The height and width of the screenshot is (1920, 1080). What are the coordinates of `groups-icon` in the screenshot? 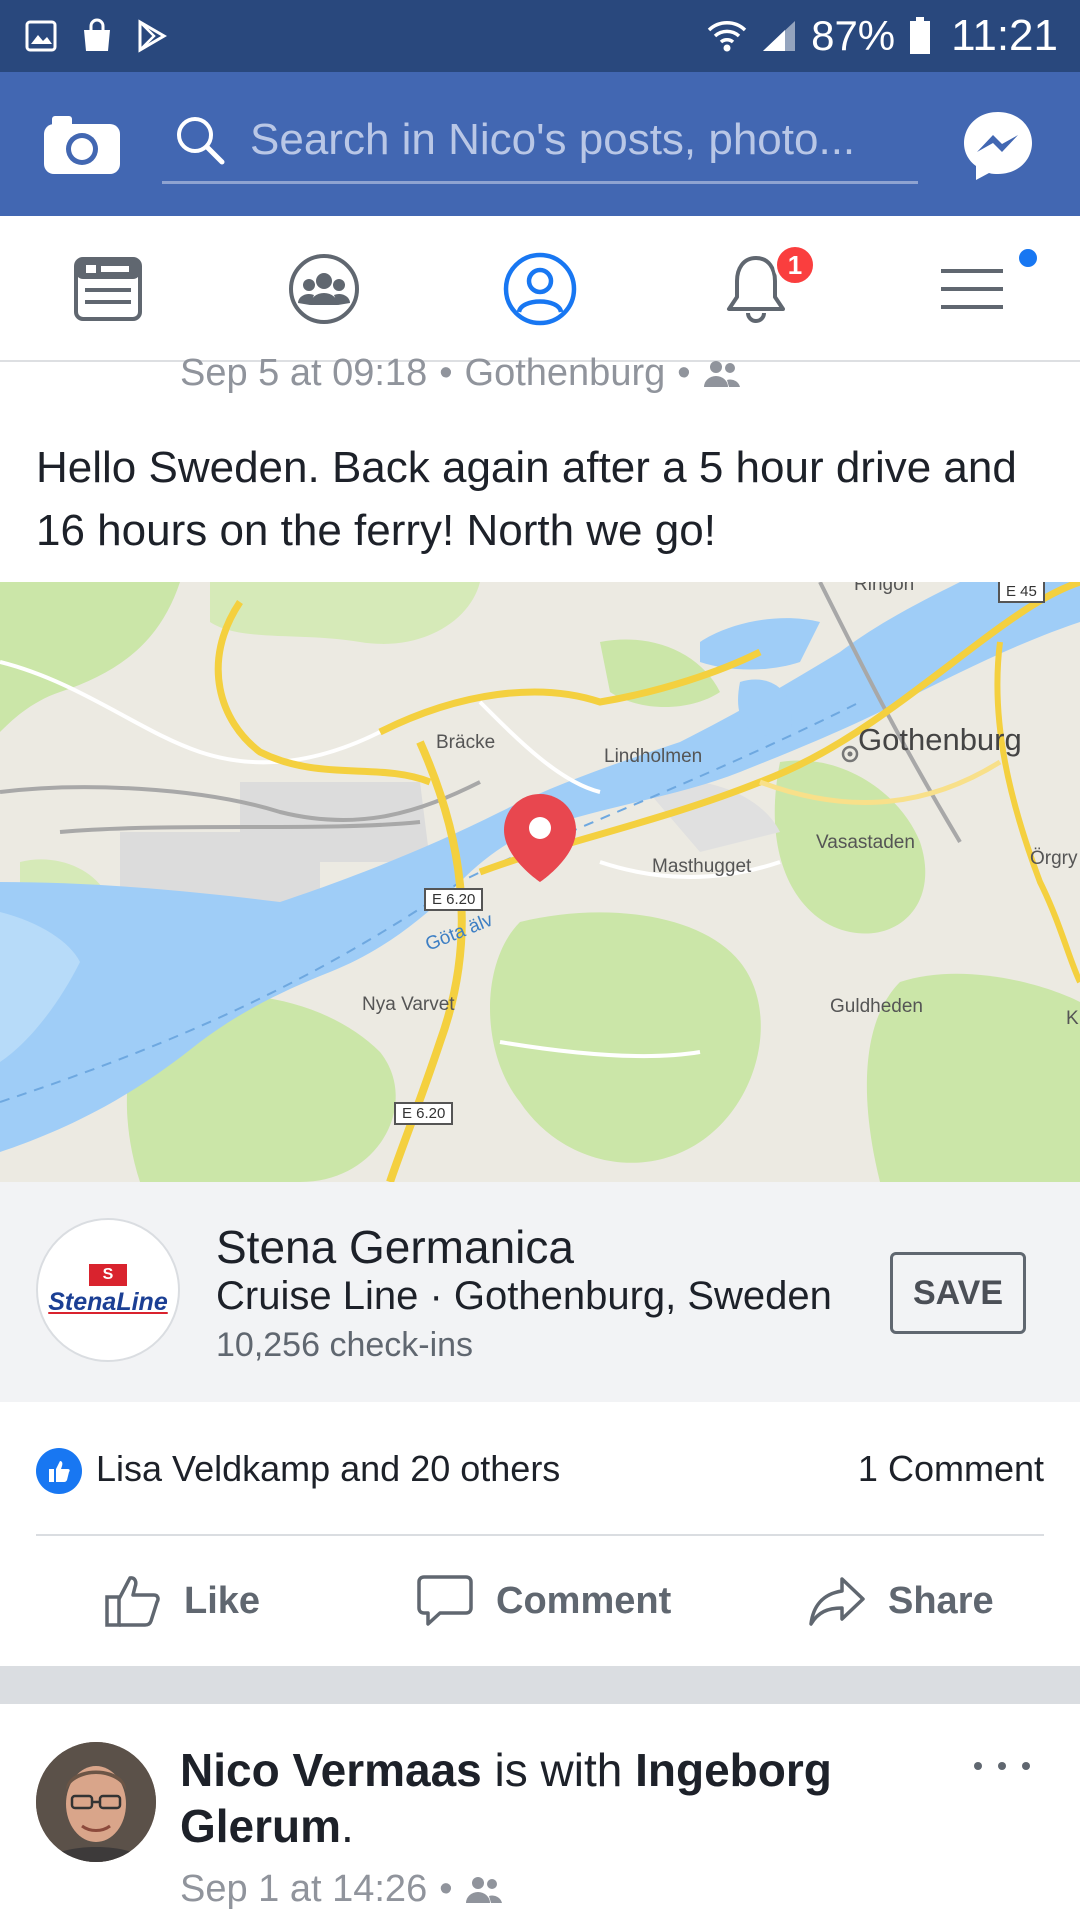 It's located at (324, 289).